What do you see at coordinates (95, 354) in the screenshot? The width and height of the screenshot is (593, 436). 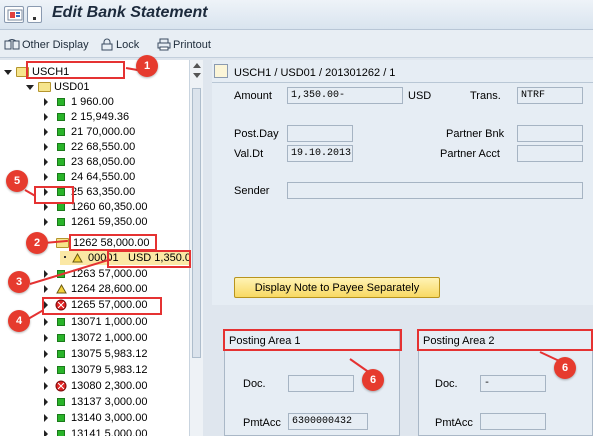 I see `tree-item: 13075 5,983.12` at bounding box center [95, 354].